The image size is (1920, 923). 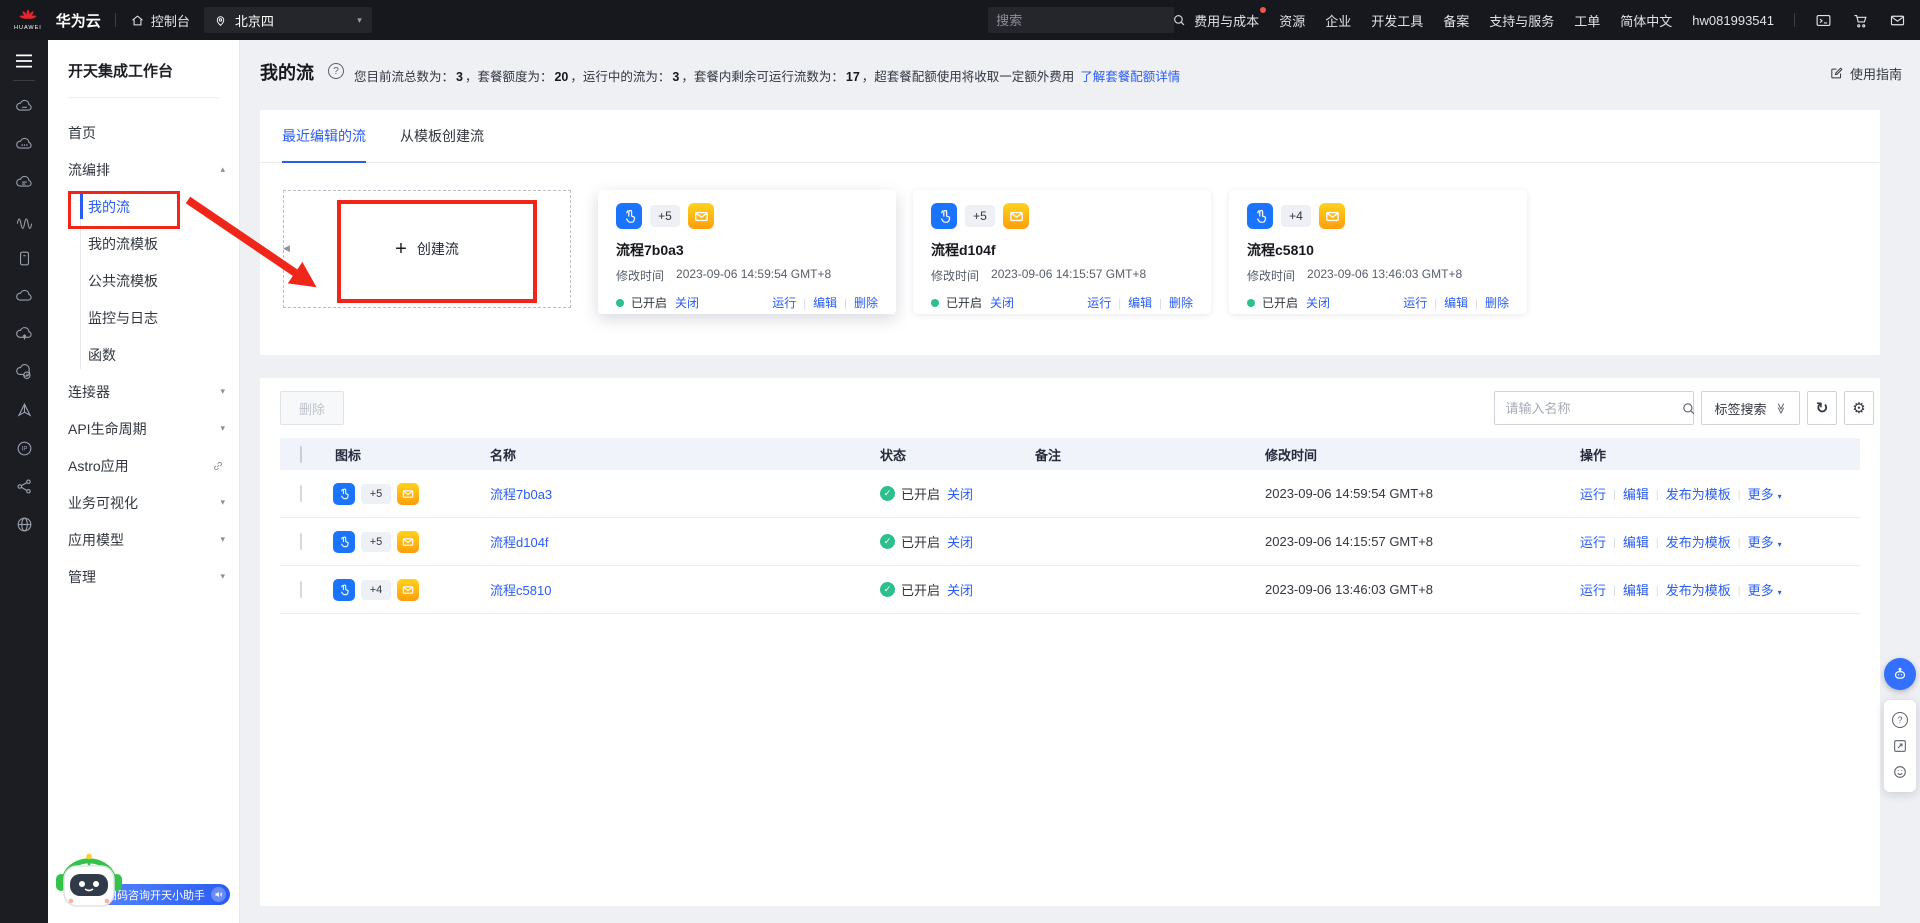 I want to click on waves-icon, so click(x=24, y=220).